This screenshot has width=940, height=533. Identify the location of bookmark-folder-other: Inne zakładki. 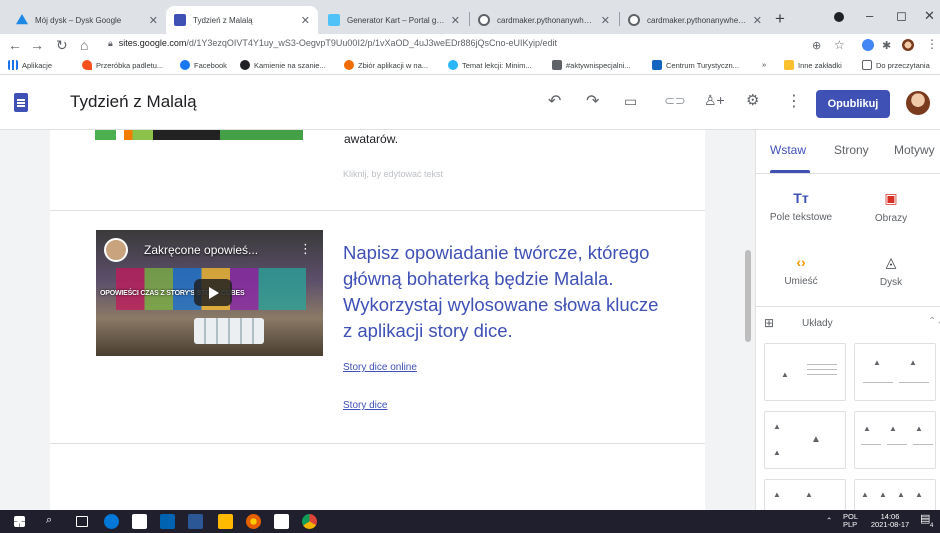
(813, 65).